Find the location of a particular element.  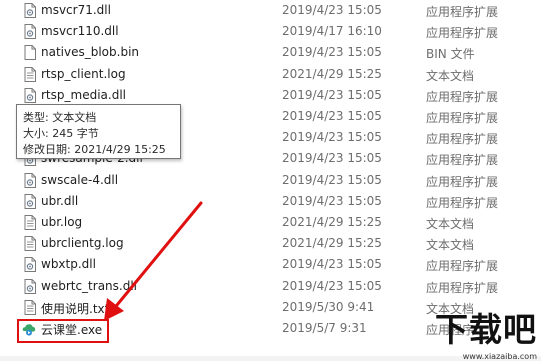

watermark: 下载吧 www.xiazaiba.com is located at coordinates (473, 332).